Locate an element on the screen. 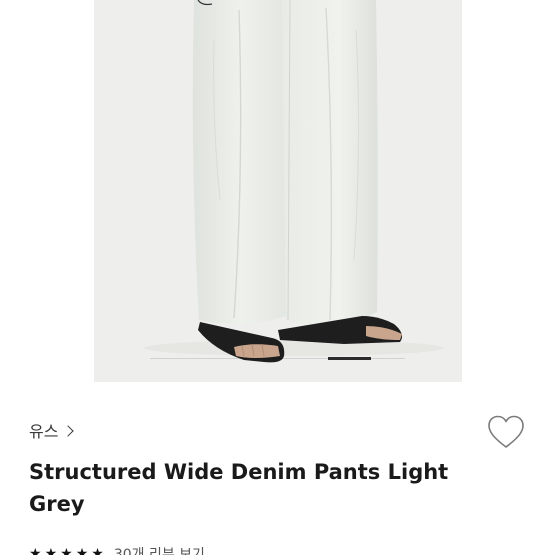 The height and width of the screenshot is (555, 555). reviews-link: 30개 리뷰 보기 is located at coordinates (159, 549).